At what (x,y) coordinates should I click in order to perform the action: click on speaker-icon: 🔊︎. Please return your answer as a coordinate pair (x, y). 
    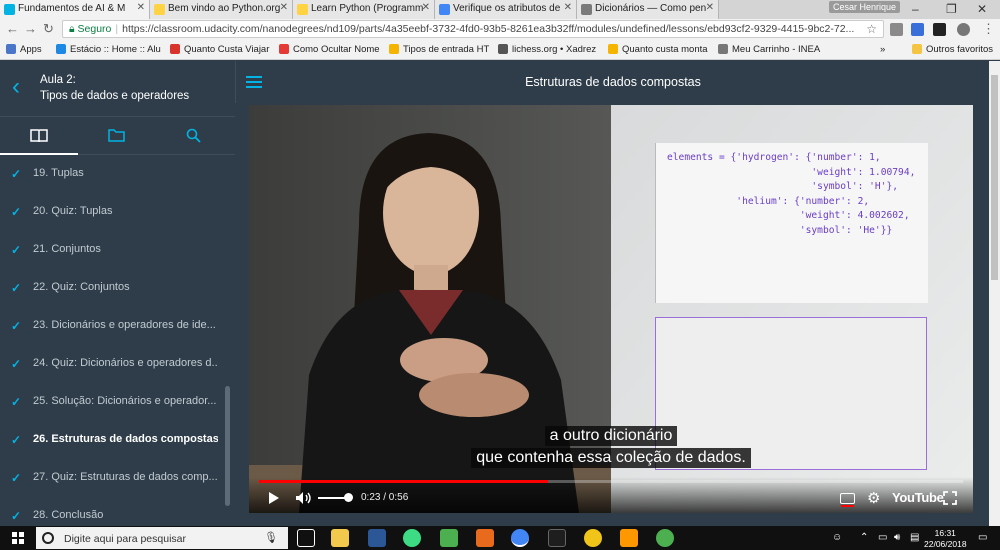
    Looking at the image, I should click on (897, 537).